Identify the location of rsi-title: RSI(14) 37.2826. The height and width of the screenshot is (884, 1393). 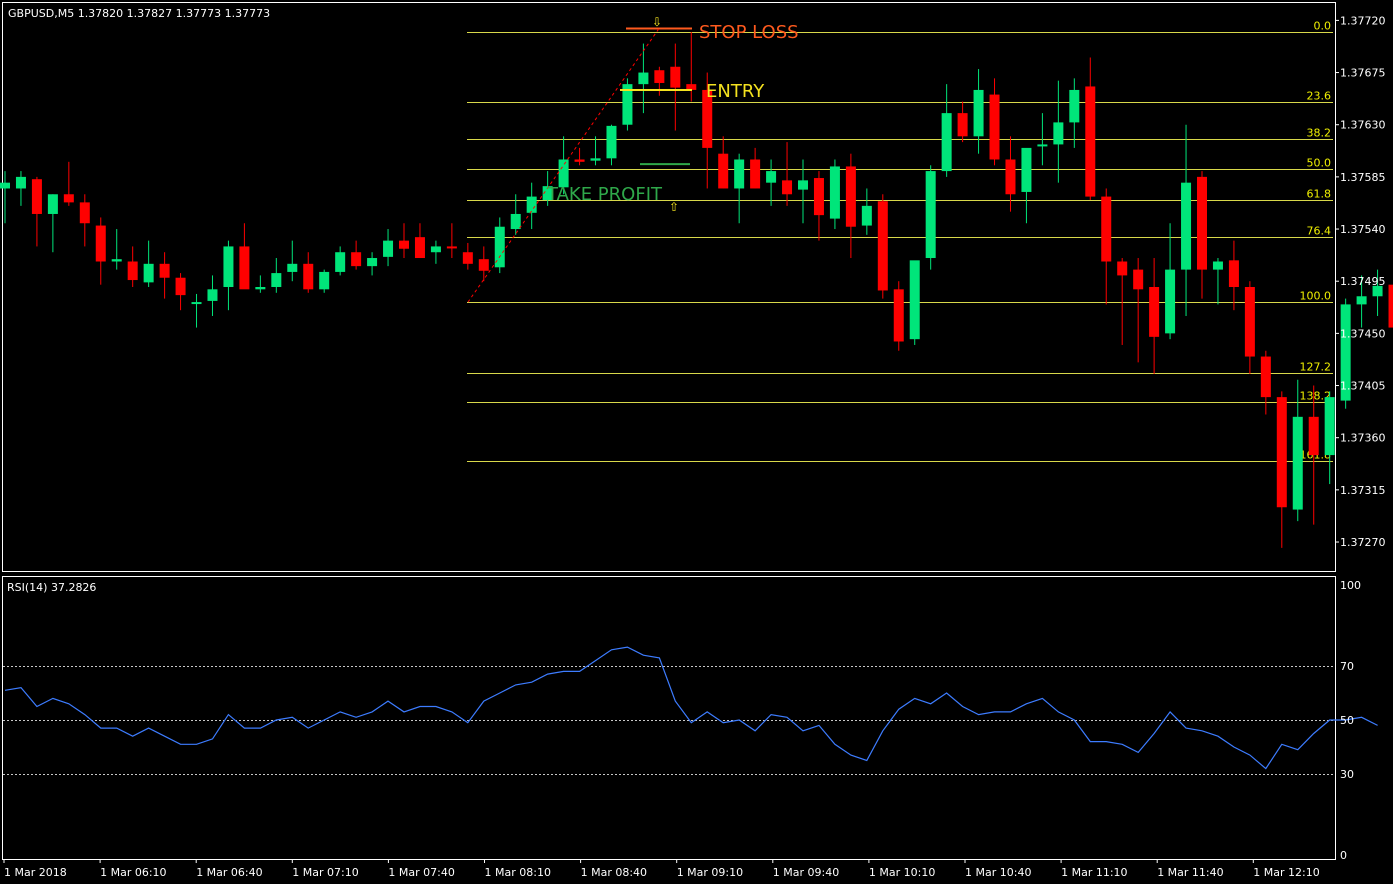
(51, 587).